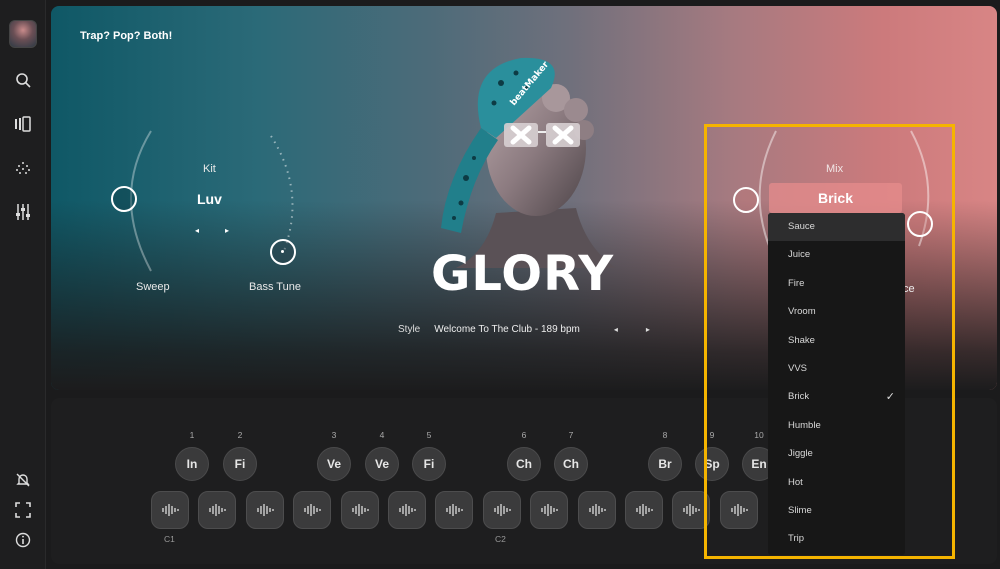 This screenshot has height=569, width=1000. Describe the element at coordinates (528, 162) in the screenshot. I see `album-art-bust: beatMaker` at that location.